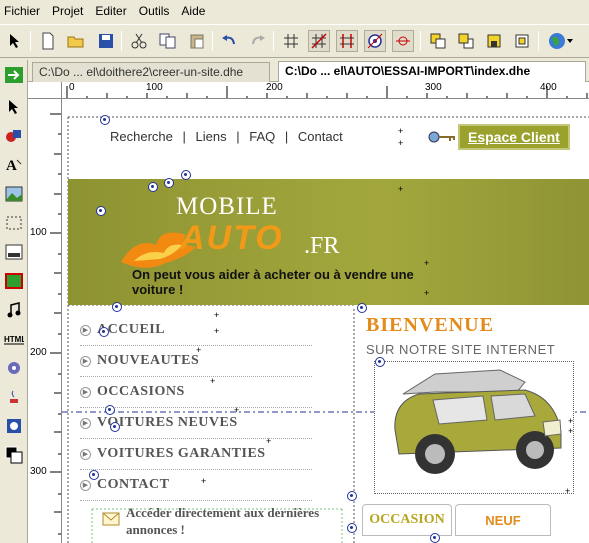  I want to click on copy-icon, so click(168, 41).